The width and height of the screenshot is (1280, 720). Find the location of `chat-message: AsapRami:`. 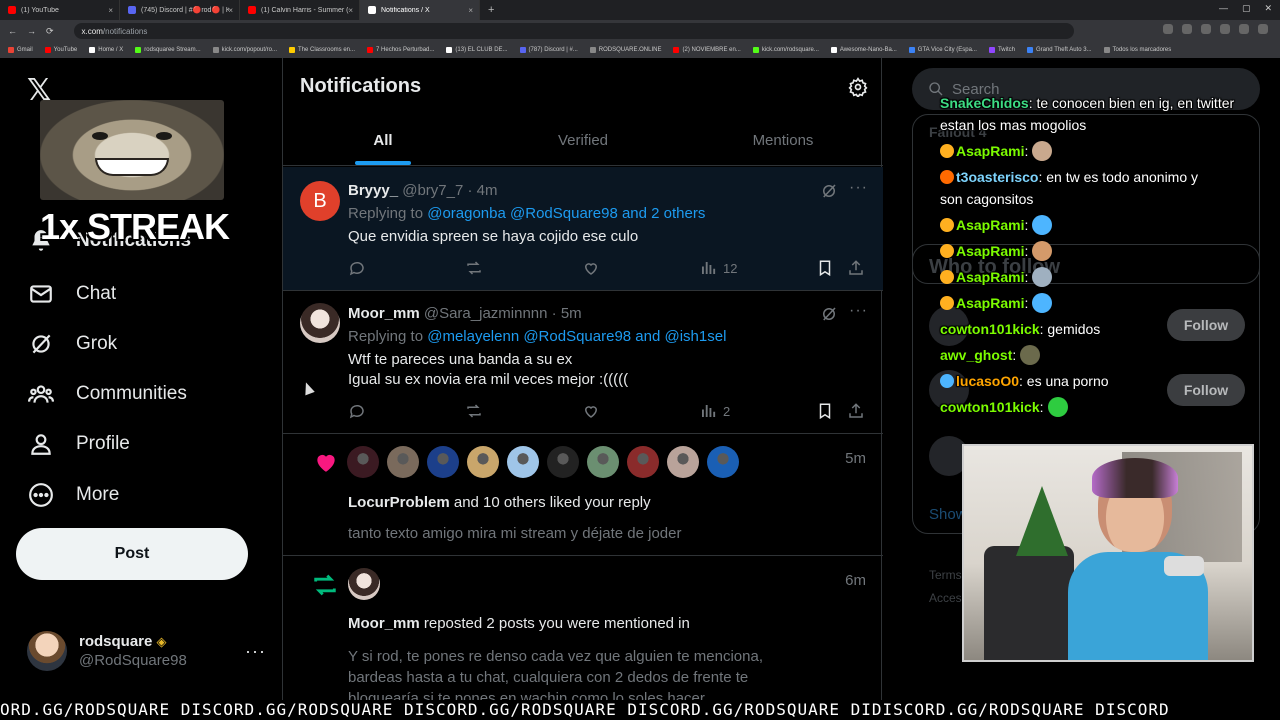

chat-message: AsapRami: is located at coordinates (996, 151).